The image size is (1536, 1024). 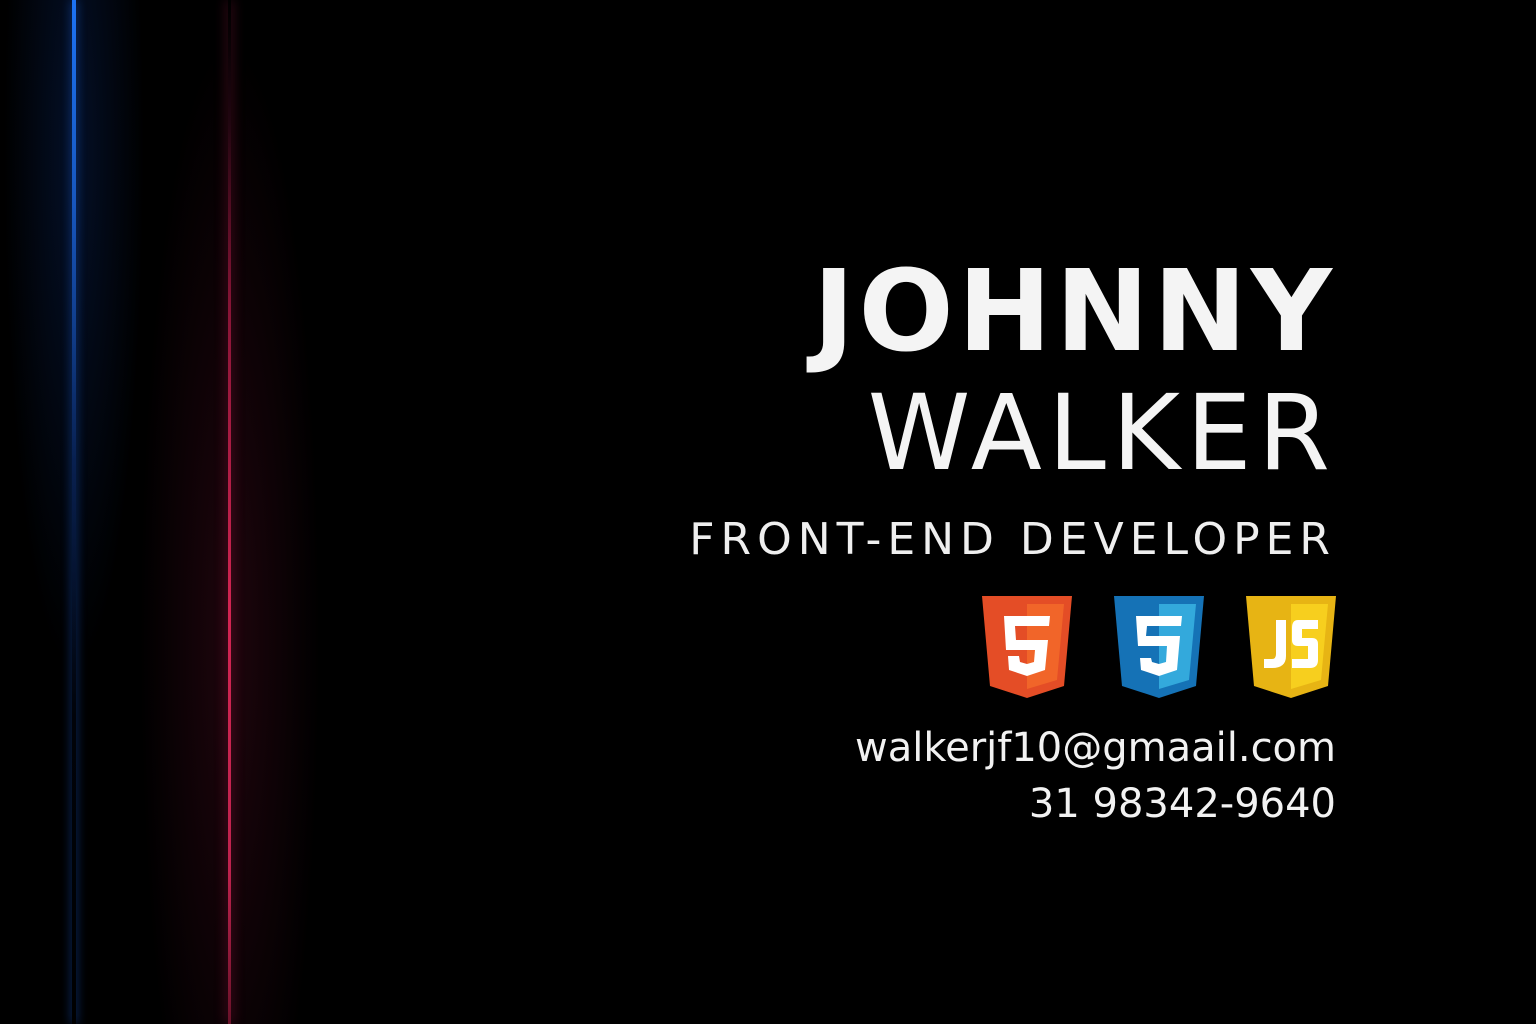 I want to click on email-address: walkerjf10@gmaail.com, so click(x=1095, y=748).